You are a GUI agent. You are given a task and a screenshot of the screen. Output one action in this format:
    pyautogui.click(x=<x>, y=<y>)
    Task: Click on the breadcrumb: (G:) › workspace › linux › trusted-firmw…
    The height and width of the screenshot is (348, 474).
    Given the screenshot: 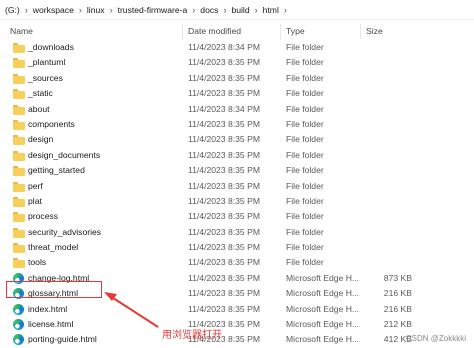 What is the action you would take?
    pyautogui.click(x=237, y=10)
    